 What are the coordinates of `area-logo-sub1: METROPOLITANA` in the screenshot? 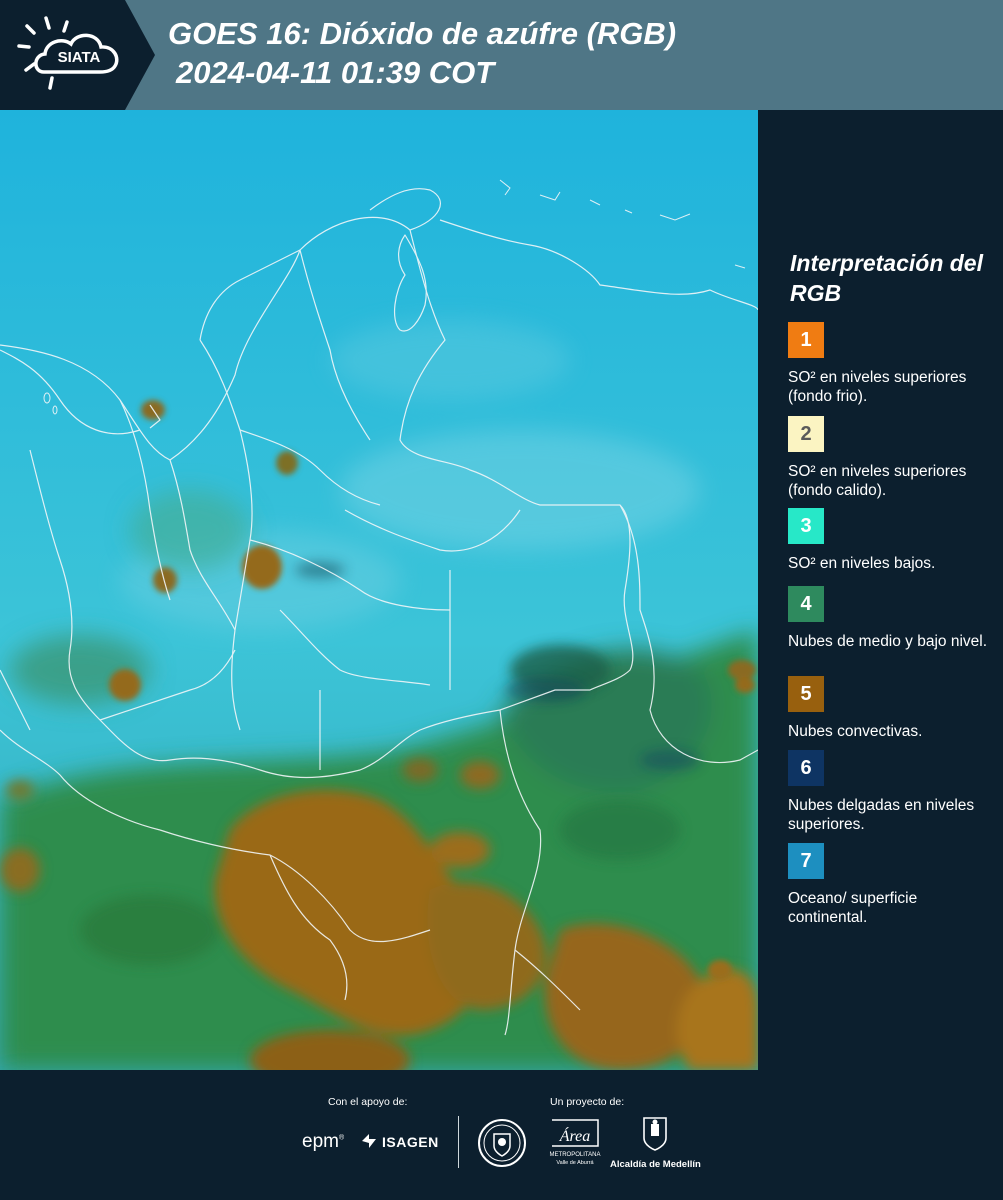 It's located at (575, 1155).